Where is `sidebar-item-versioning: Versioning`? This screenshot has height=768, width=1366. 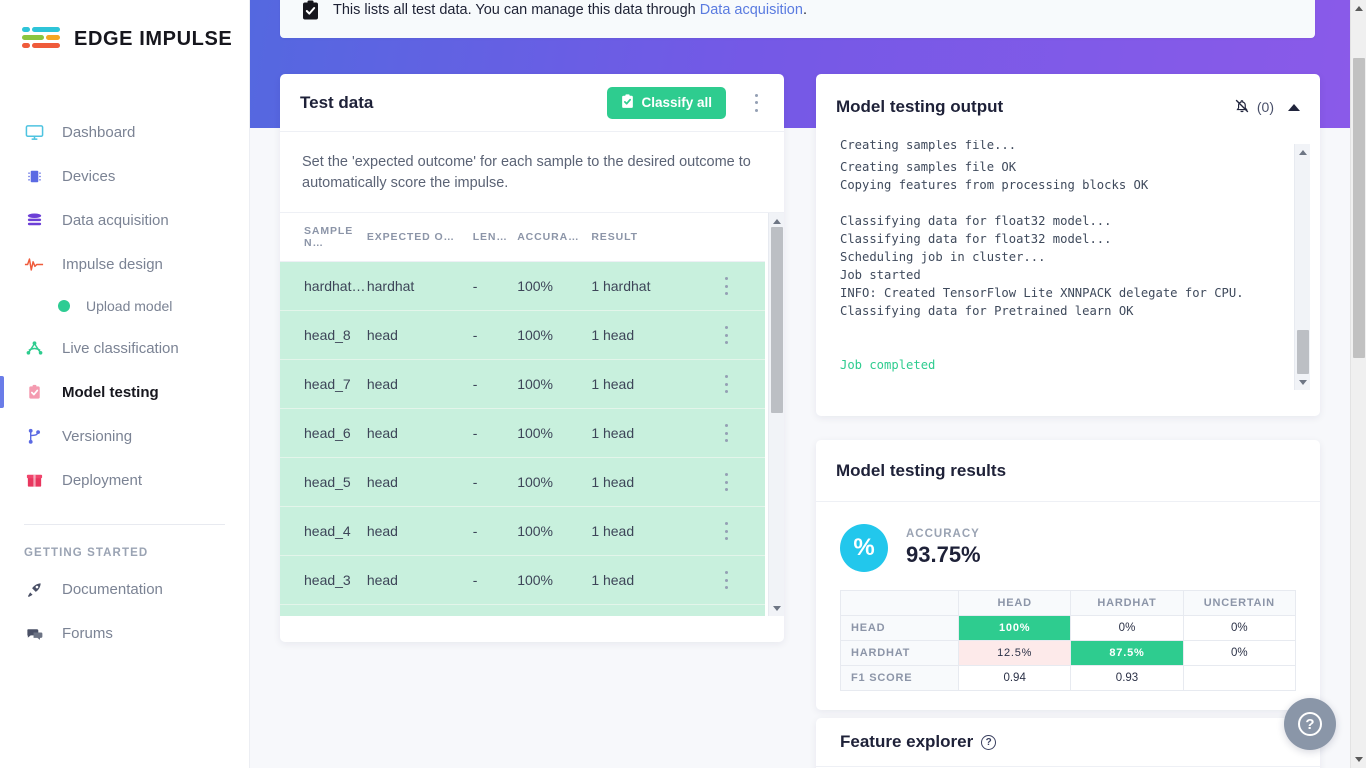 sidebar-item-versioning: Versioning is located at coordinates (124, 436).